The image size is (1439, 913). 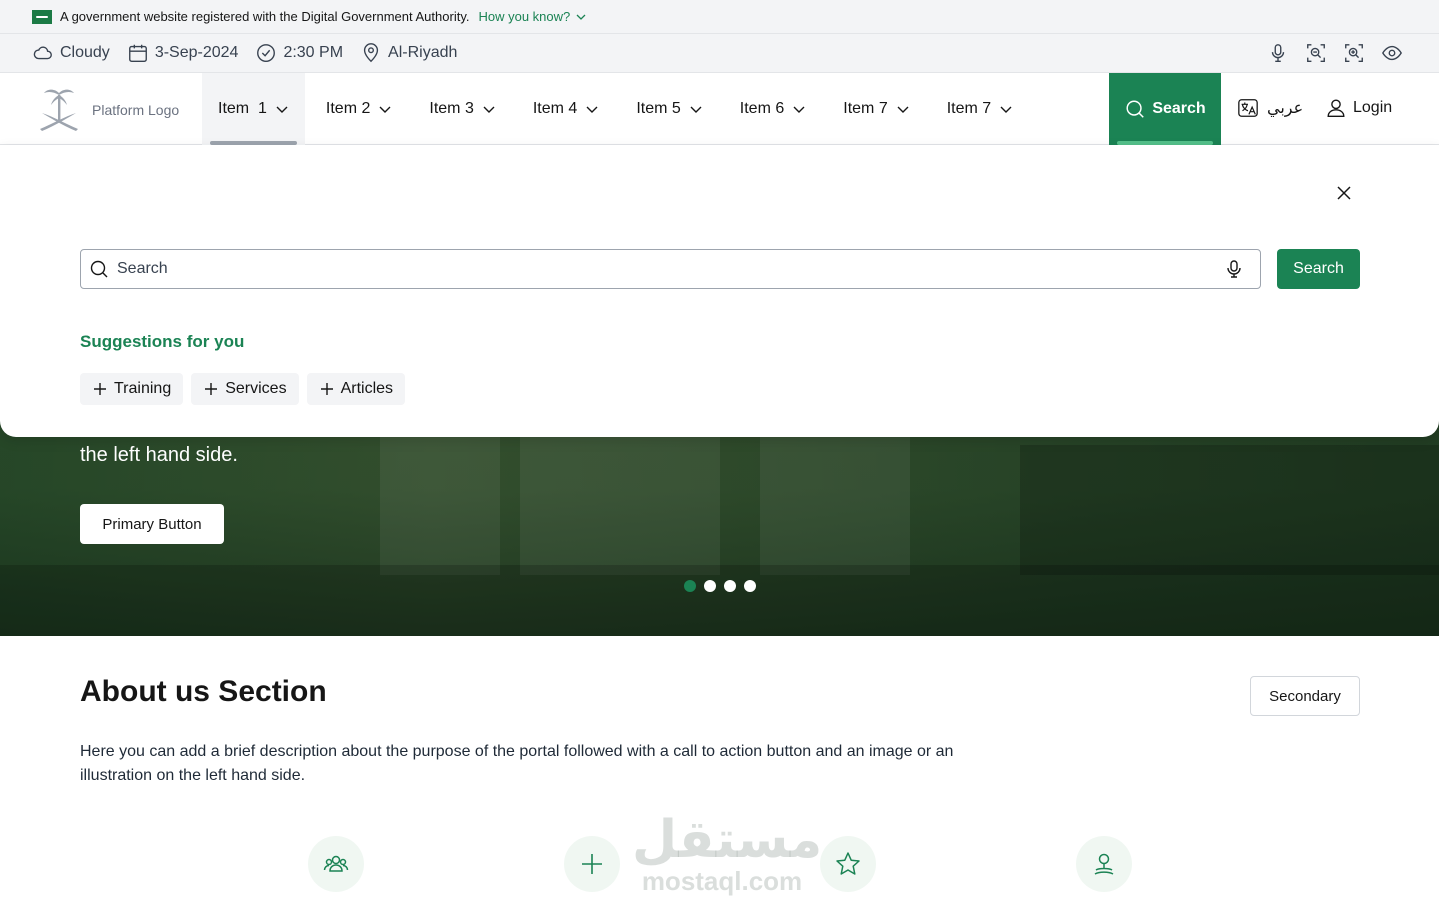 I want to click on watermark-latin: mostaql.com, so click(x=722, y=881).